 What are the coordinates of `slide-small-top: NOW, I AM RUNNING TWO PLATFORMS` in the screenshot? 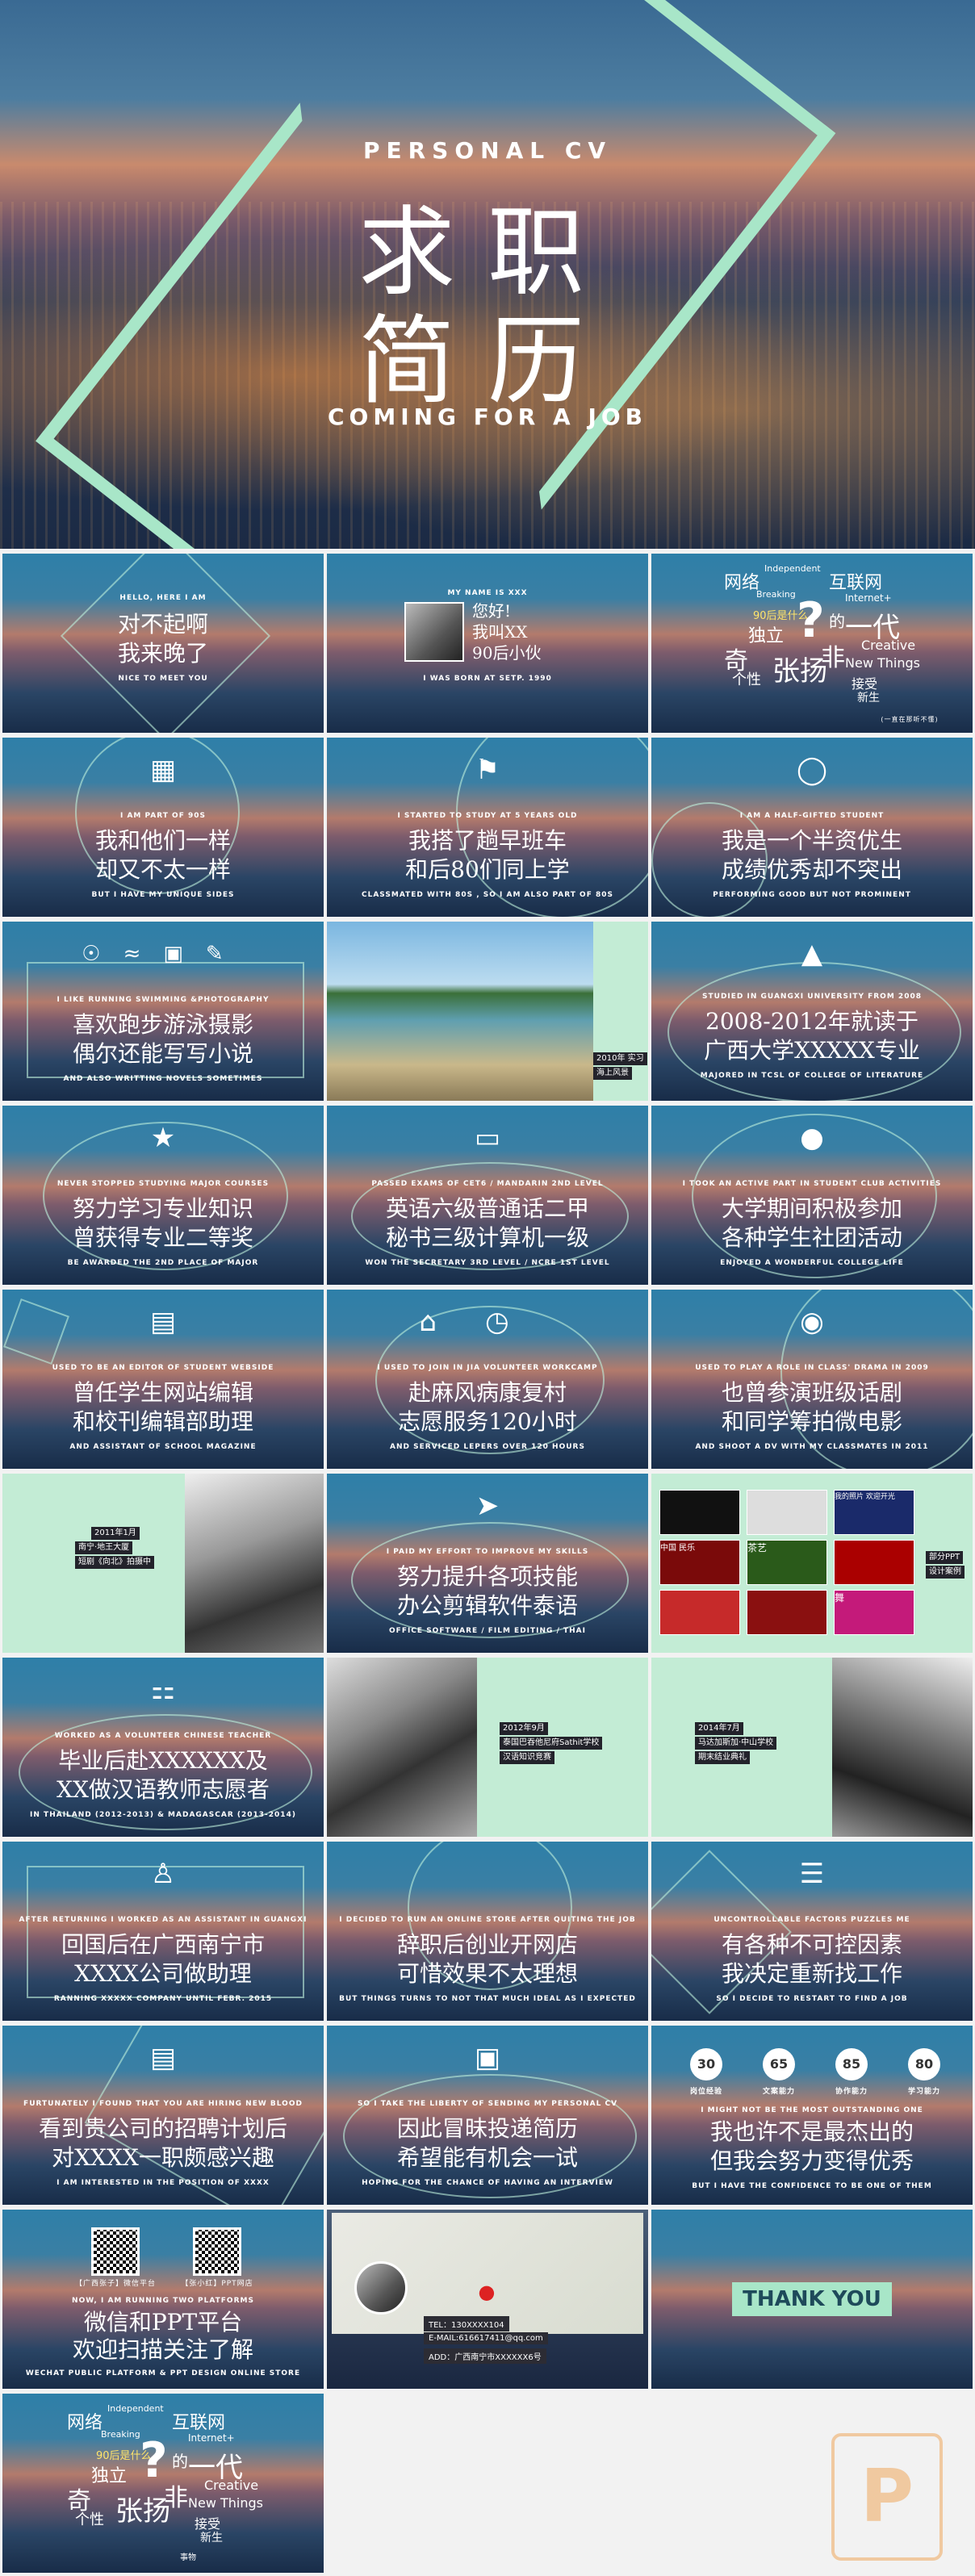 It's located at (163, 2301).